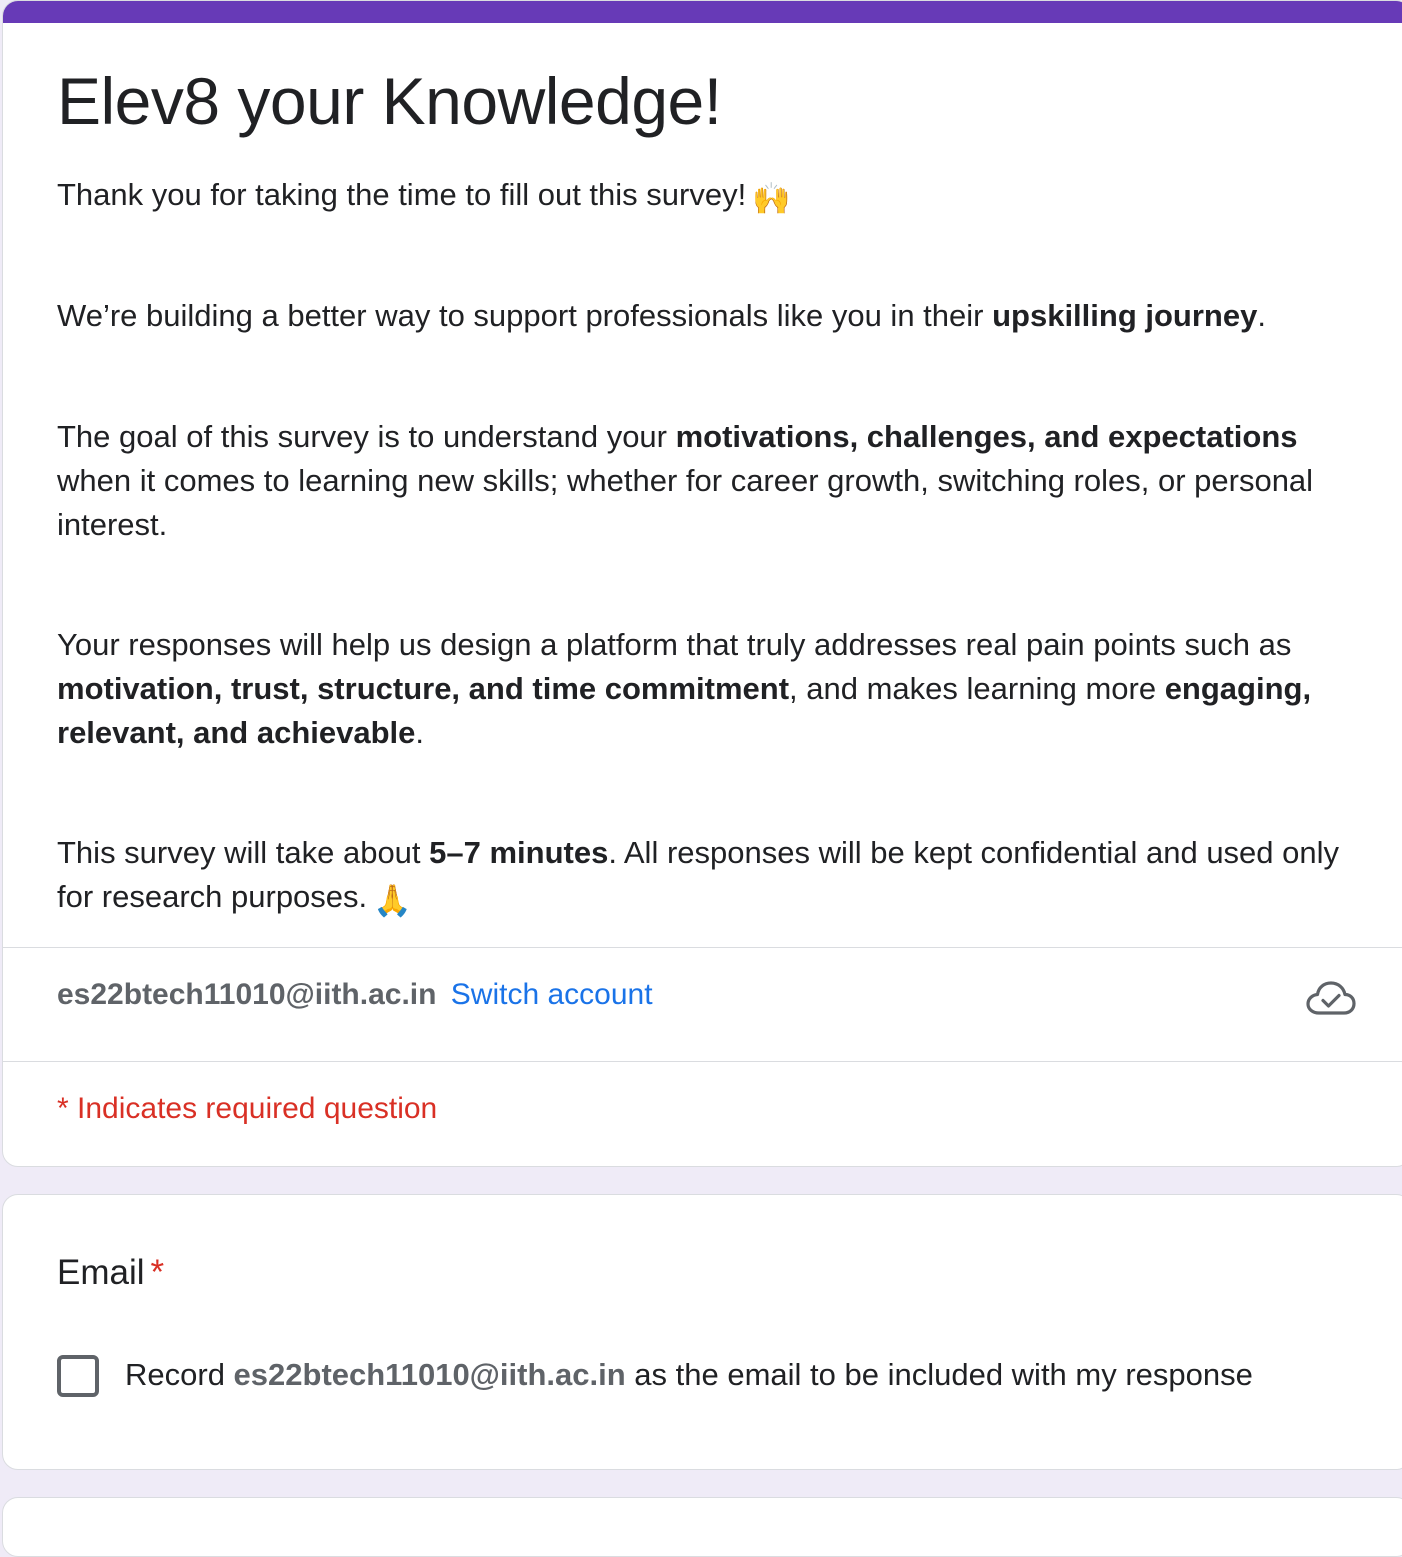 The width and height of the screenshot is (1402, 1557). Describe the element at coordinates (247, 994) in the screenshot. I see `account-email: es22btech11010@iith.ac.in` at that location.